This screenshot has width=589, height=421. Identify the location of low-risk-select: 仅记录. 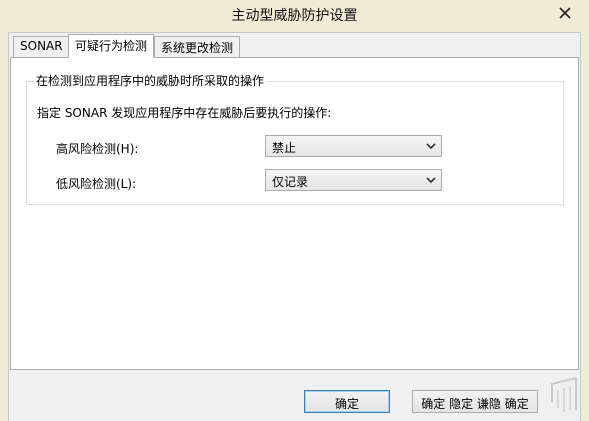
(353, 180).